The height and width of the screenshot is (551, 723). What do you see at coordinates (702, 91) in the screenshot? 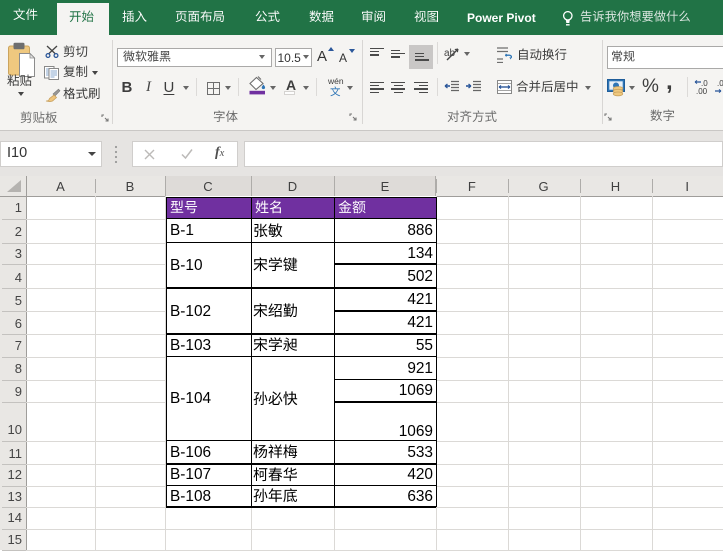
I see `svg-text: .00` at bounding box center [702, 91].